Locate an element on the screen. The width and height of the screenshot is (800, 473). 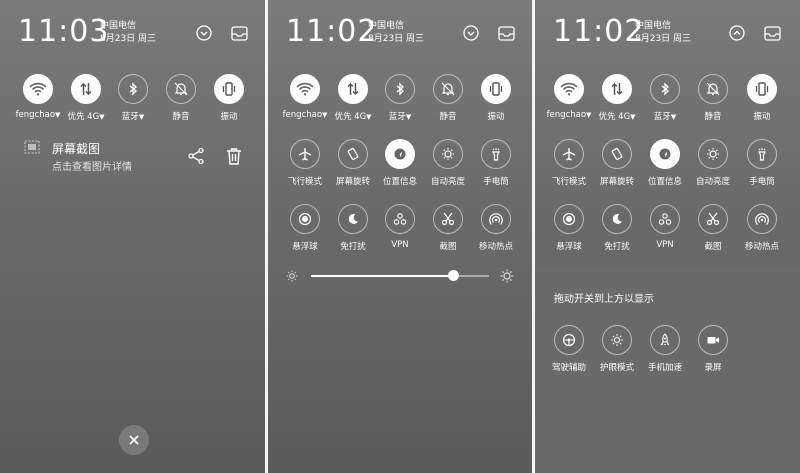
toggle-label: 位置信息 is located at coordinates (664, 182).